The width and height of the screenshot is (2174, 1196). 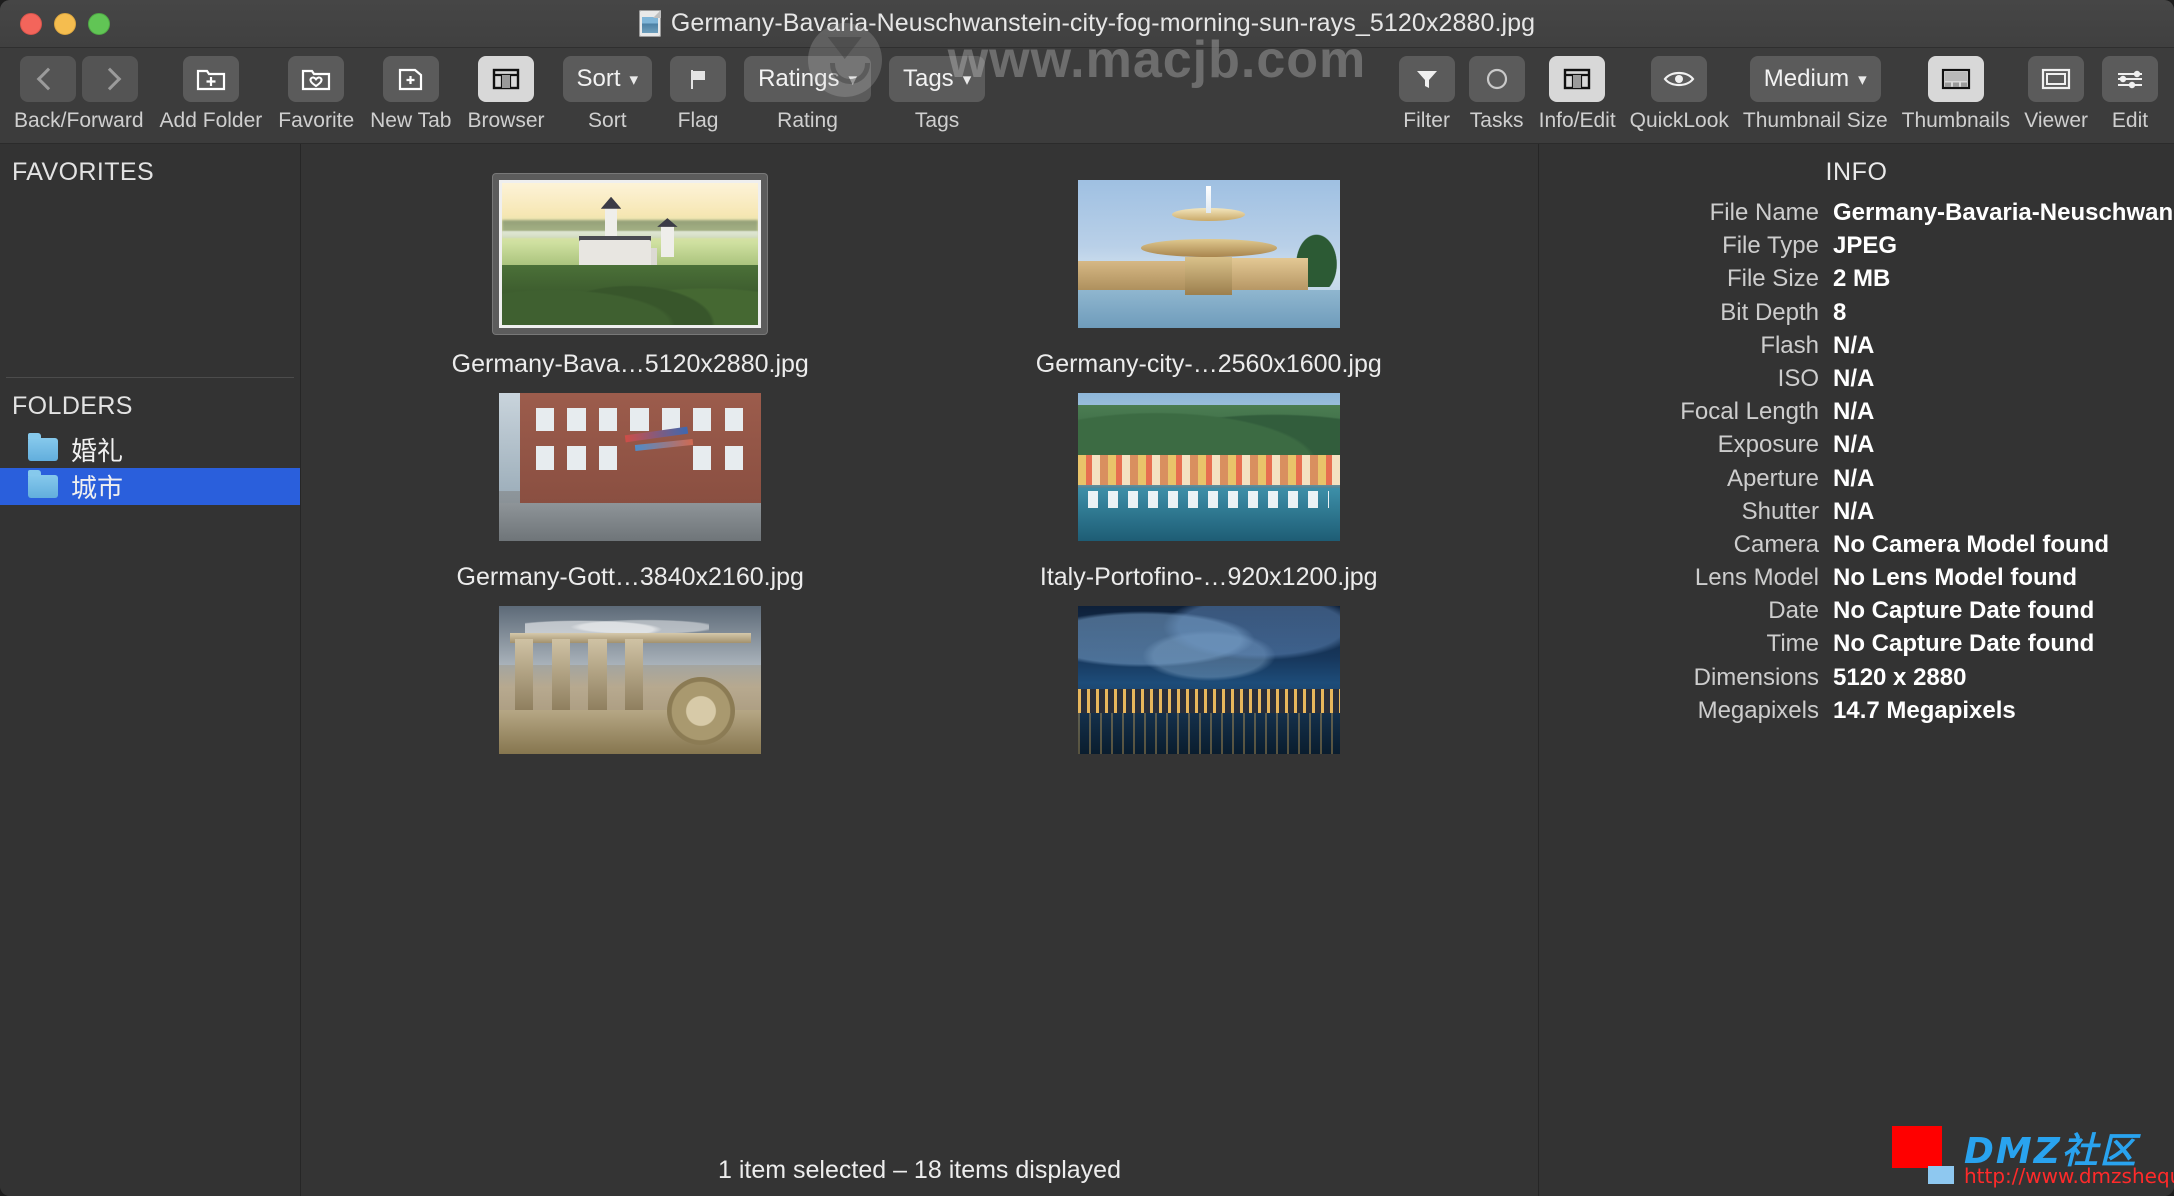 What do you see at coordinates (649, 23) in the screenshot?
I see `image-document-icon` at bounding box center [649, 23].